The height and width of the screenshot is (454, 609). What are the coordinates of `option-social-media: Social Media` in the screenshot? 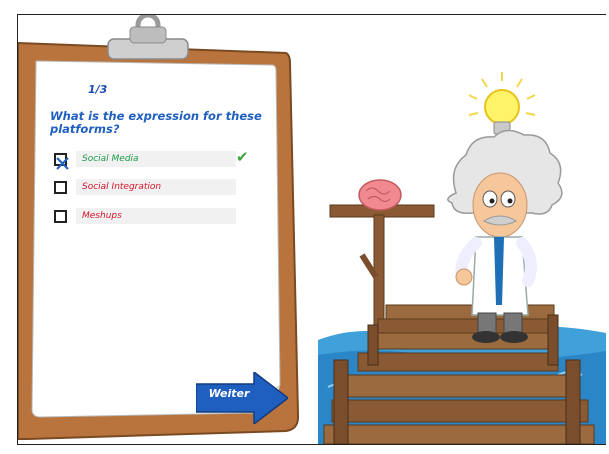 It's located at (146, 160).